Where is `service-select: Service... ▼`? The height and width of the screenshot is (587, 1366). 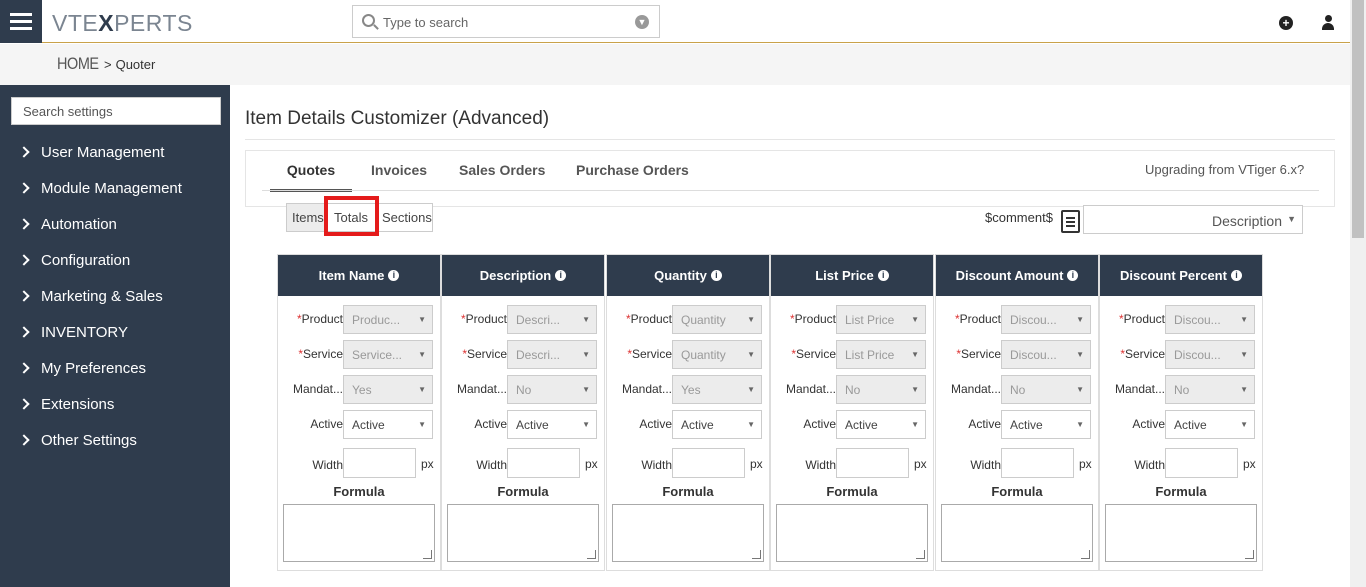
service-select: Service... ▼ is located at coordinates (388, 354).